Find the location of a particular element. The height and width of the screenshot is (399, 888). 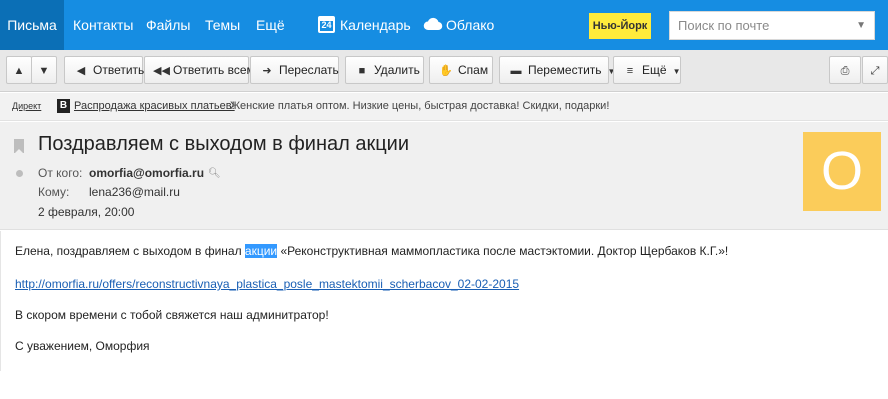

delete-label: Удалить is located at coordinates (397, 70).